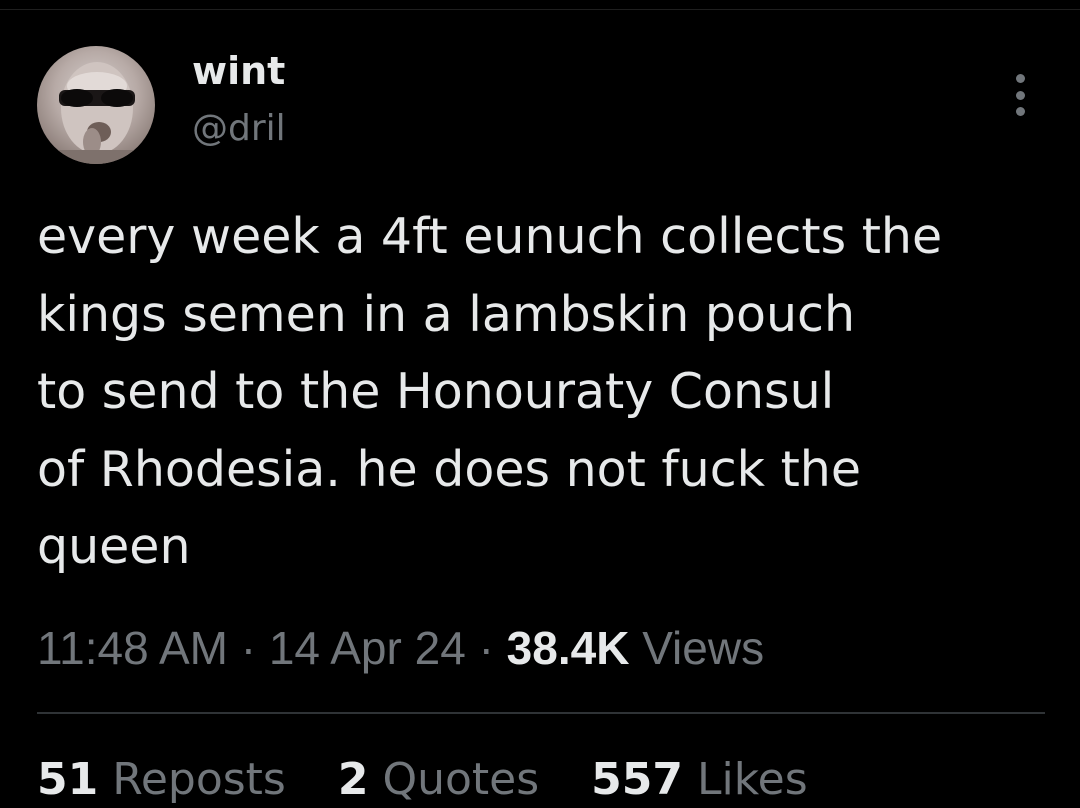  Describe the element at coordinates (540, 9) in the screenshot. I see `top-divider` at that location.